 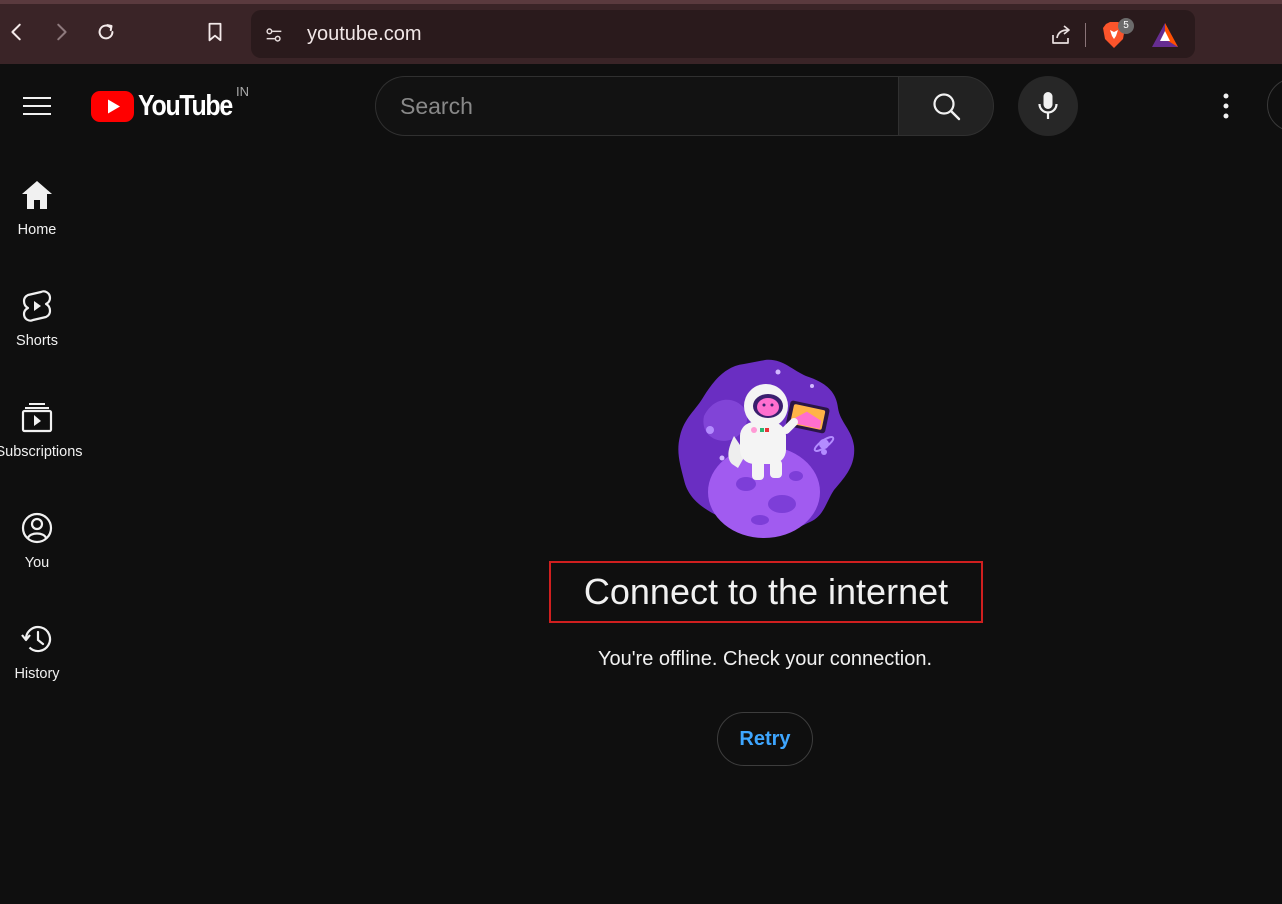 I want to click on voice-search-button, so click(x=1048, y=106).